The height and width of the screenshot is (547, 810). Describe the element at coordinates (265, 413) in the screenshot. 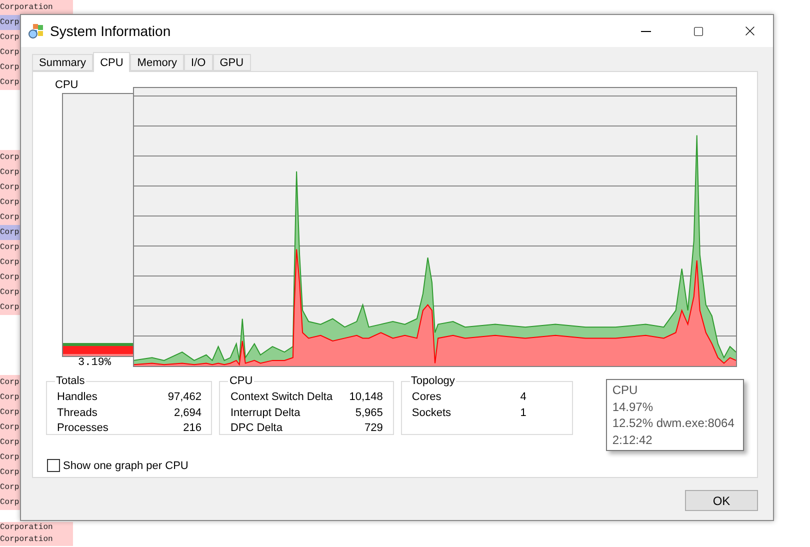

I see `stat-label: Interrupt Delta` at that location.